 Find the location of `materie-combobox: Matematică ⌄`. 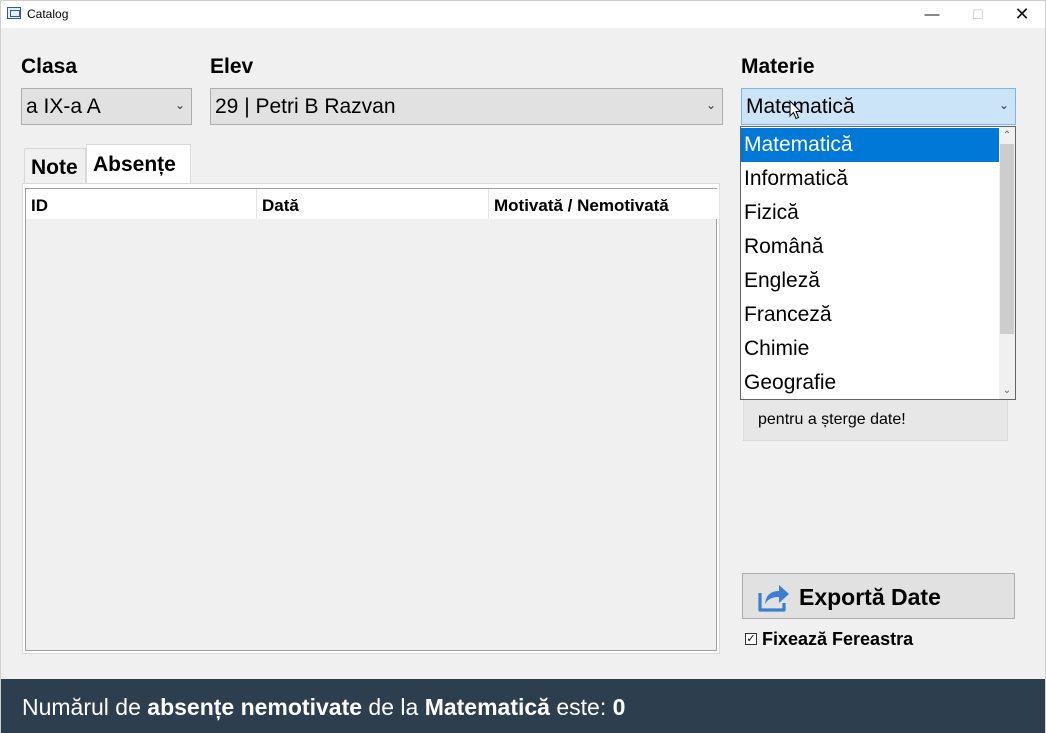

materie-combobox: Matematică ⌄ is located at coordinates (878, 106).